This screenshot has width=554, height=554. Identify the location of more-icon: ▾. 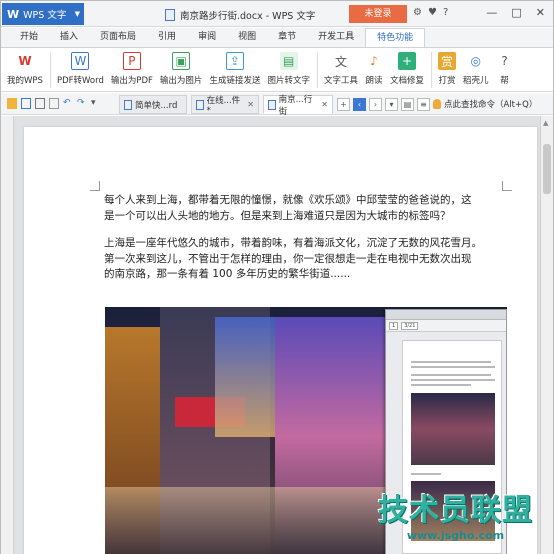
(96, 103).